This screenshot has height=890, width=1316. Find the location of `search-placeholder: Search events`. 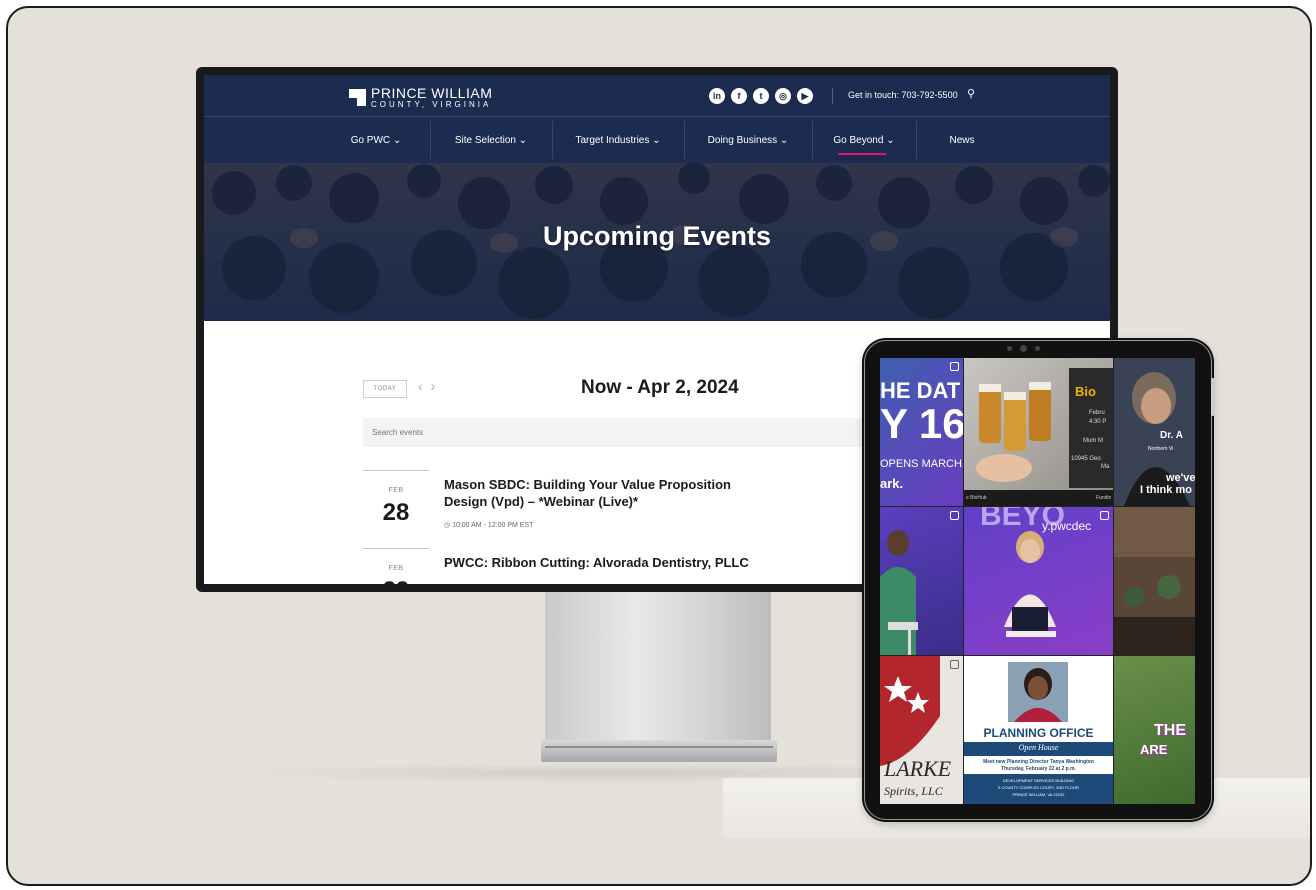

search-placeholder: Search events is located at coordinates (398, 432).